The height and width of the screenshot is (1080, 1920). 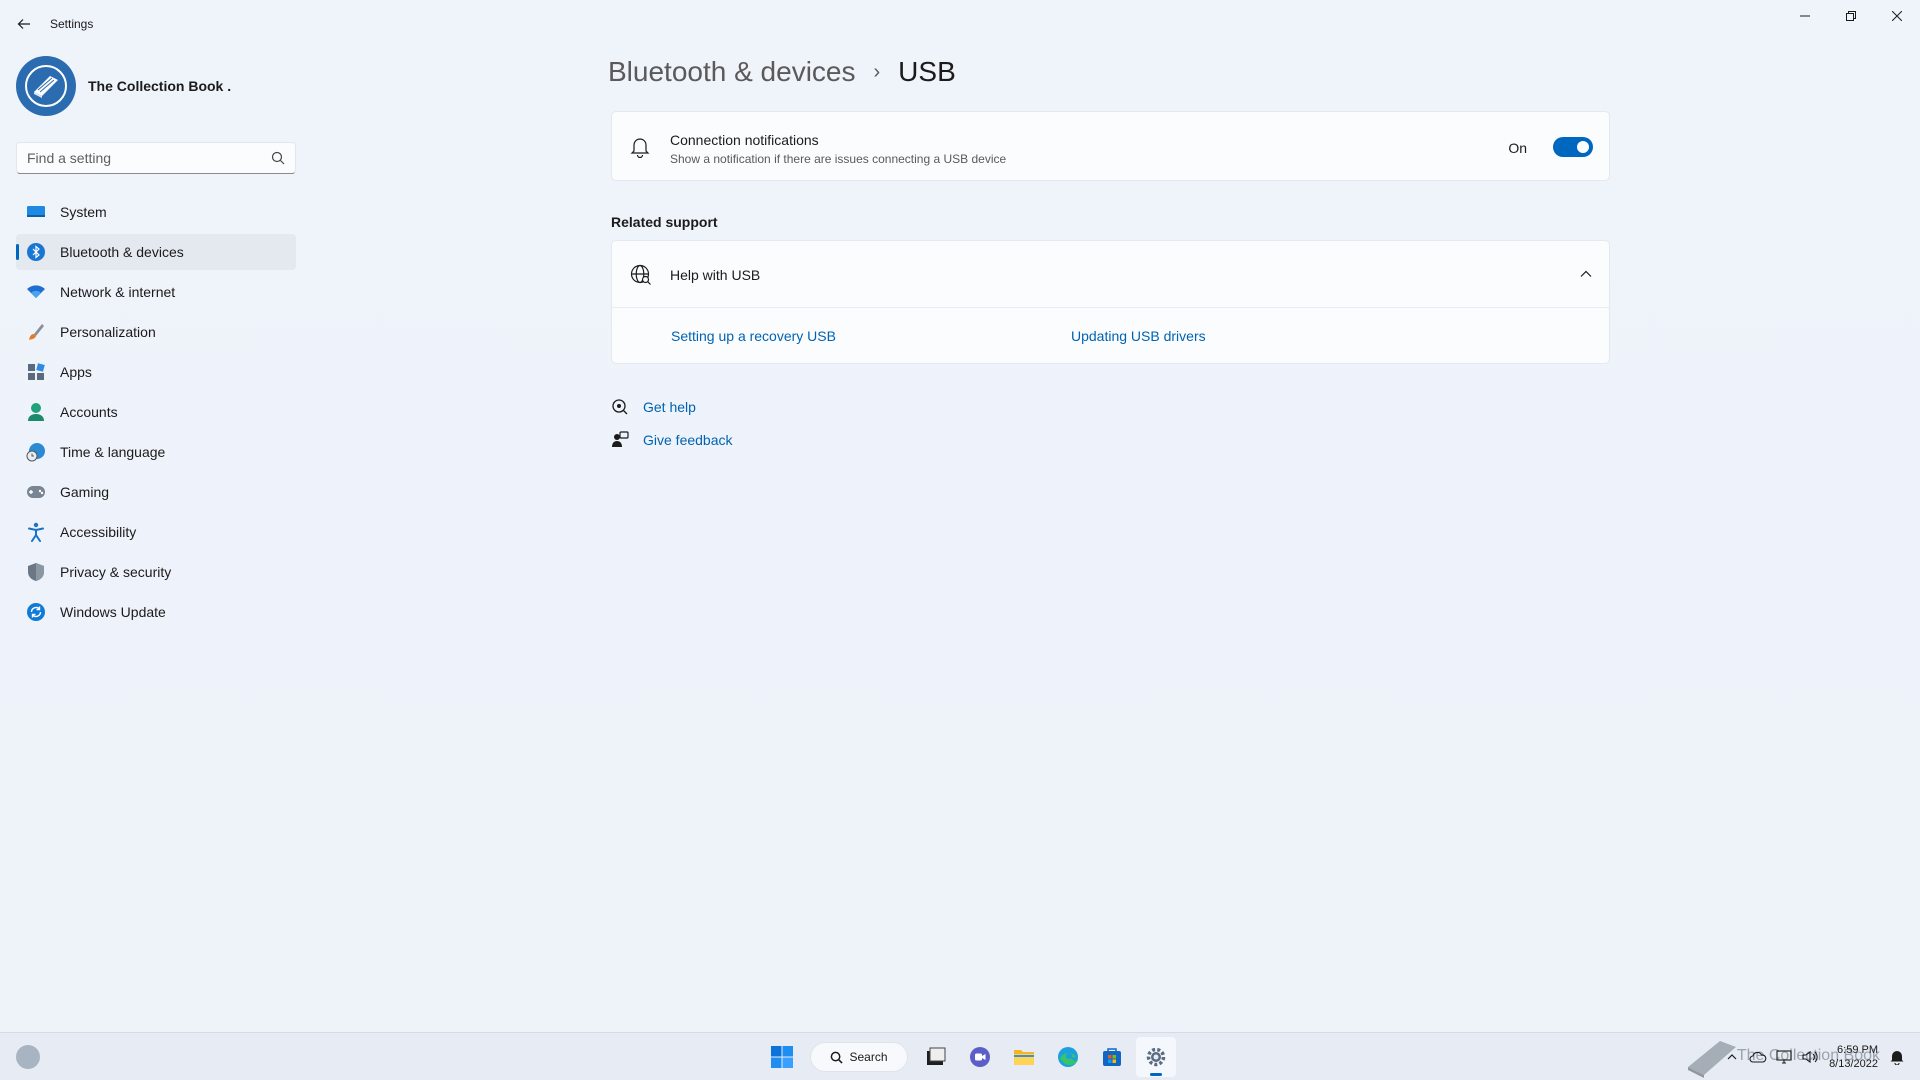 I want to click on get-help-label: Get help, so click(x=669, y=407).